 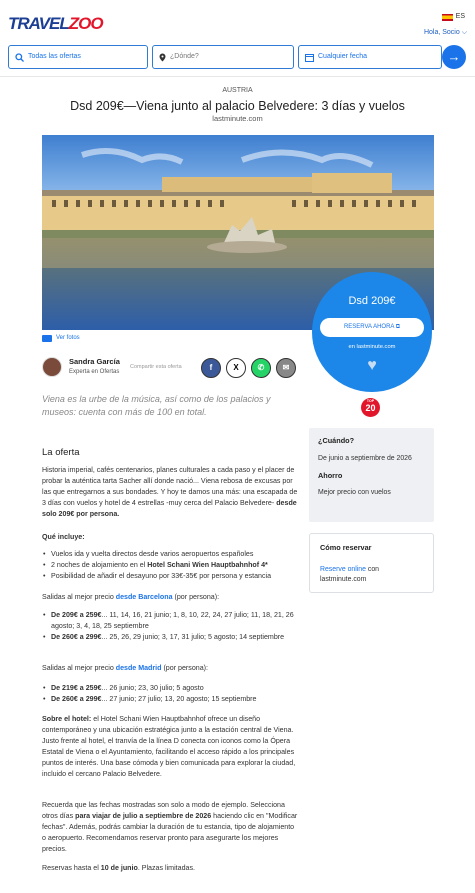 What do you see at coordinates (61, 452) in the screenshot?
I see `offer-heading: La oferta` at bounding box center [61, 452].